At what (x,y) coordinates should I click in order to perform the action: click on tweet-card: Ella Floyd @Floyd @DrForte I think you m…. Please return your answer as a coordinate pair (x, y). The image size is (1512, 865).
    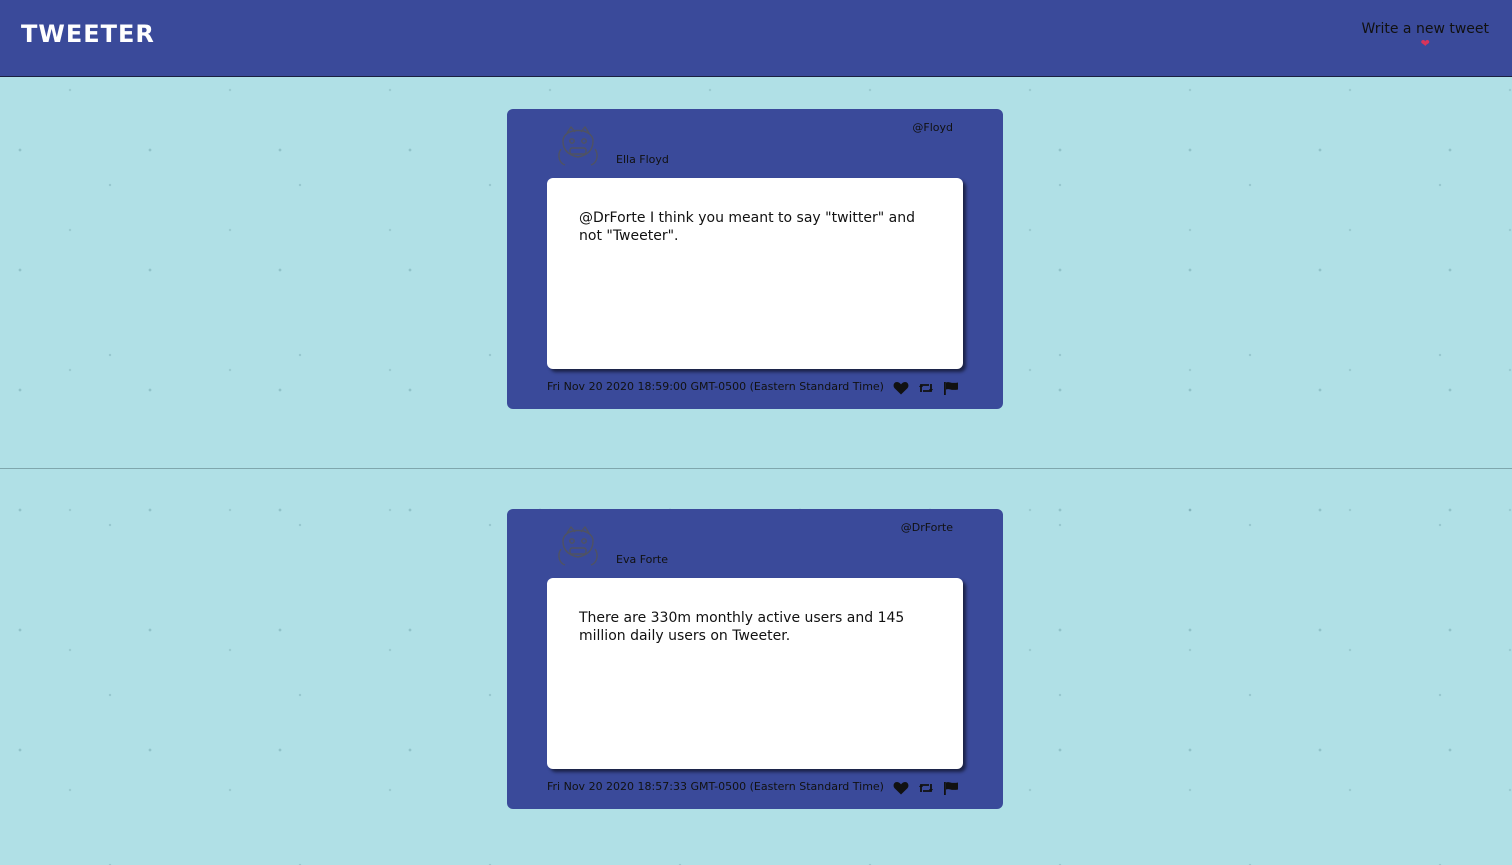
    Looking at the image, I should click on (755, 259).